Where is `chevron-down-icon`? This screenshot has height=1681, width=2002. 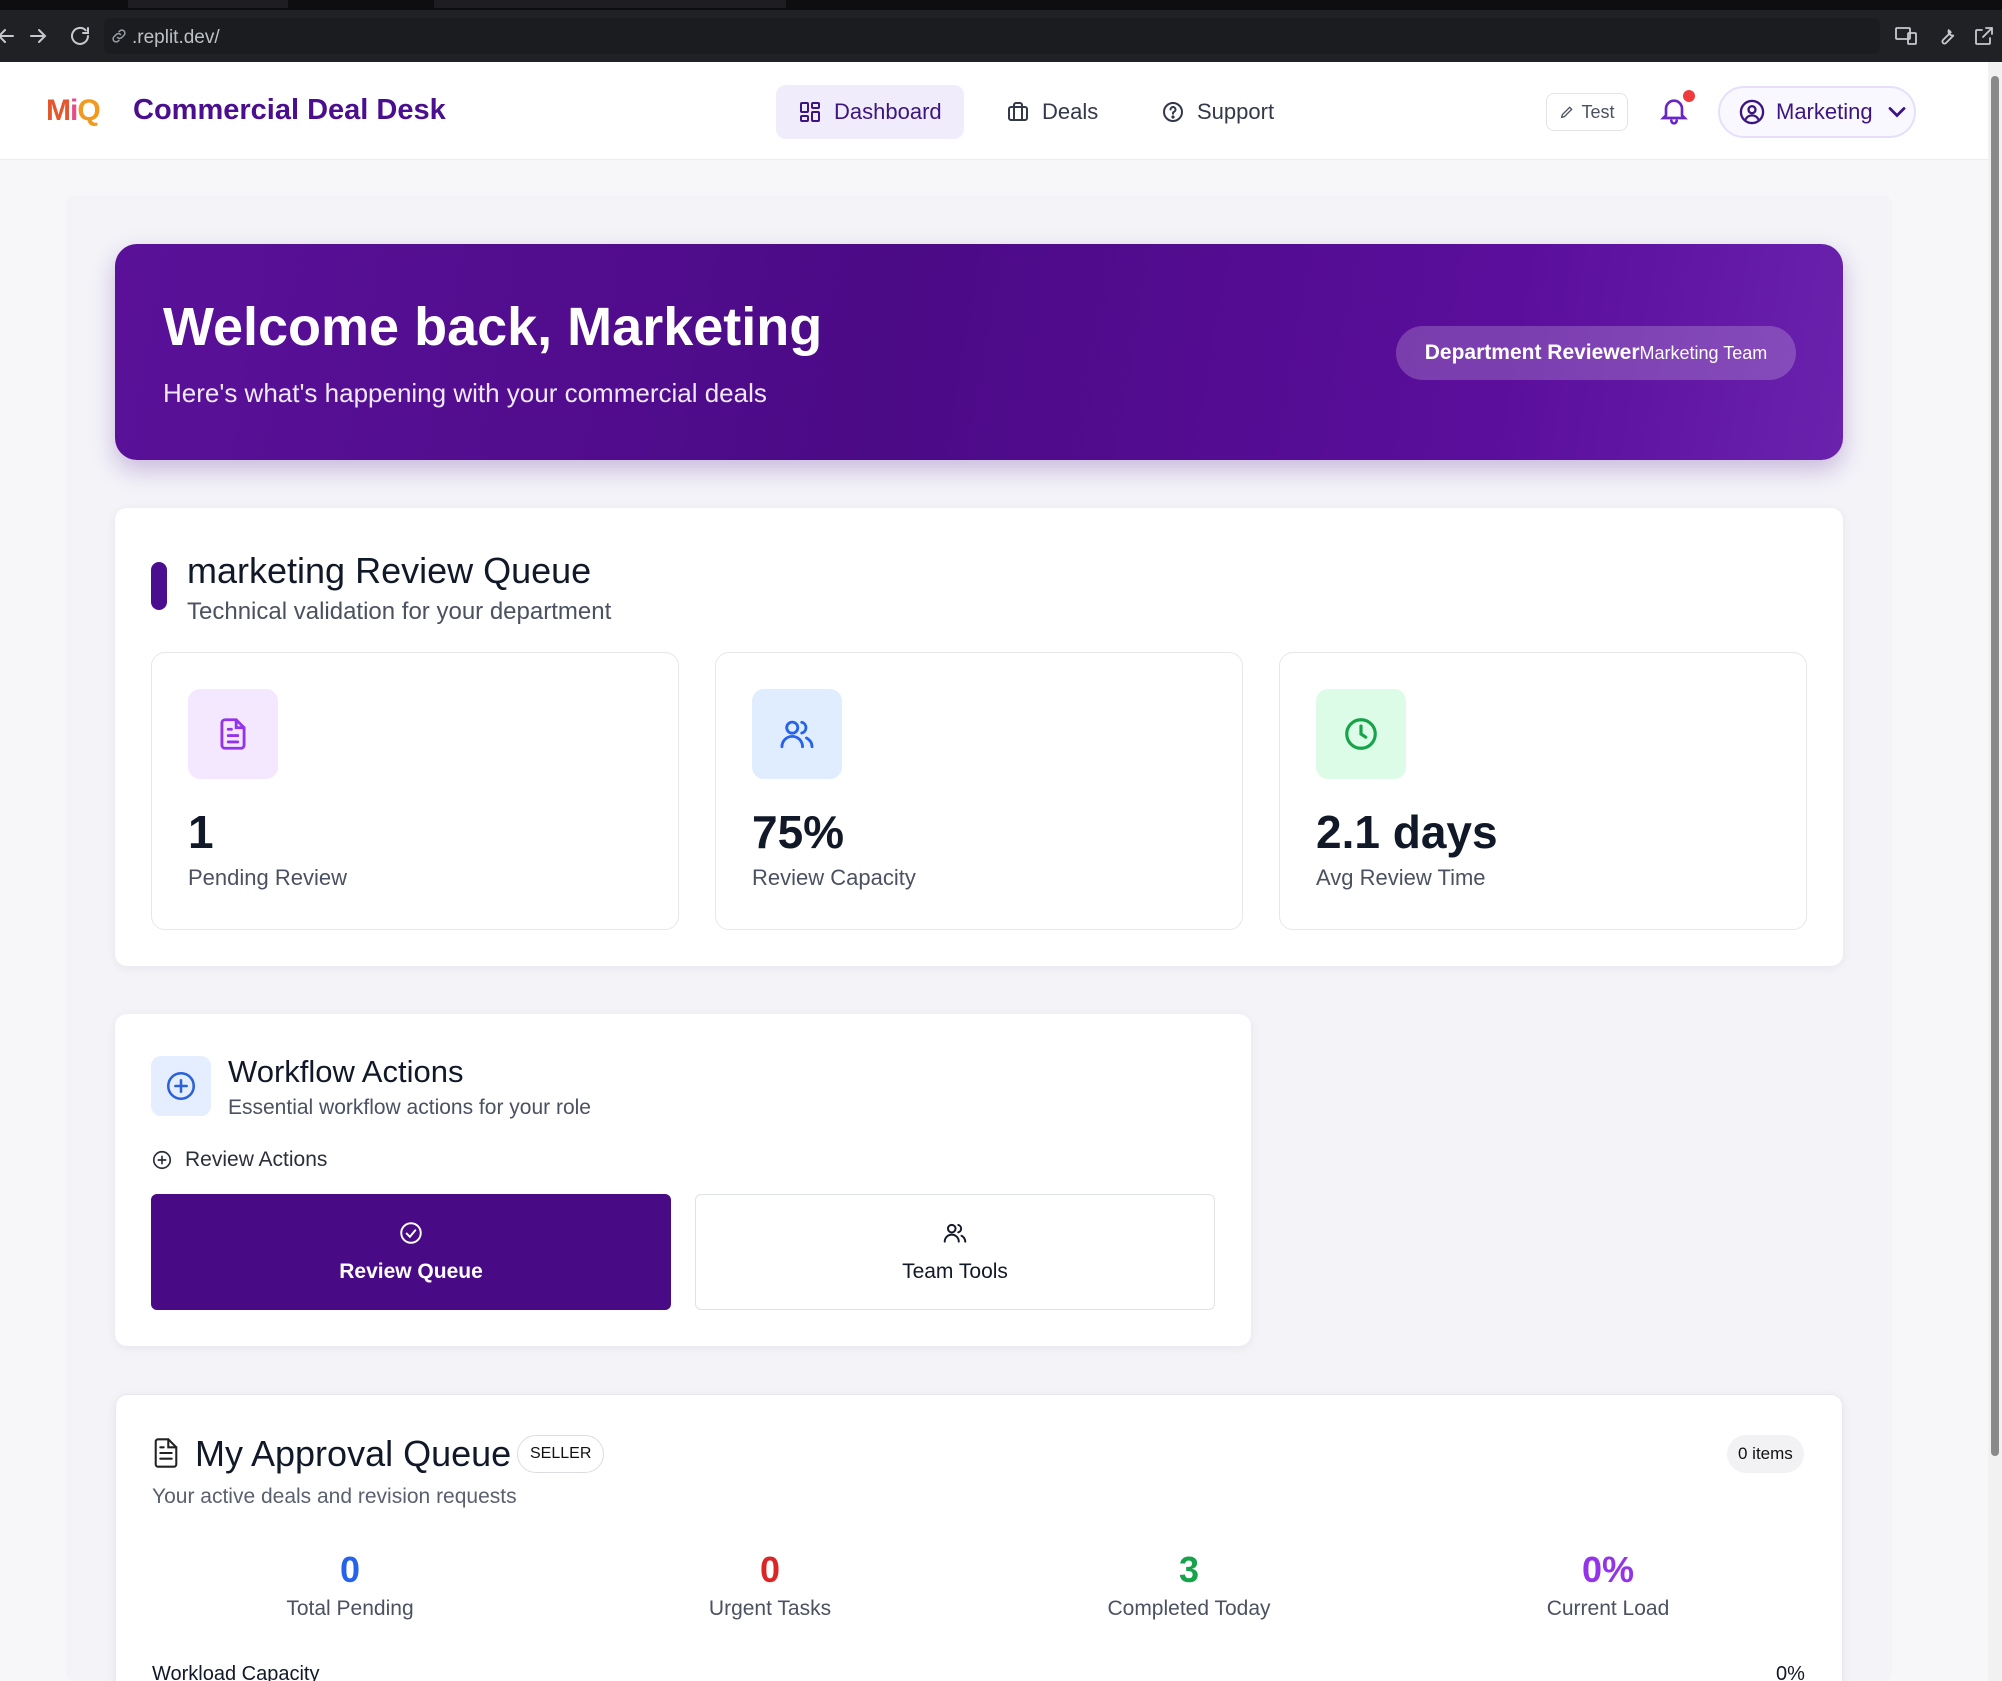
chevron-down-icon is located at coordinates (1896, 112).